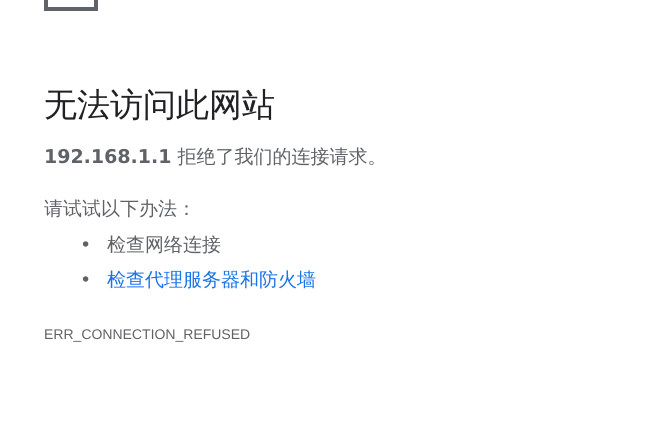 This screenshot has height=439, width=671. Describe the element at coordinates (164, 245) in the screenshot. I see `suggestion-text: 检查网络连接` at that location.